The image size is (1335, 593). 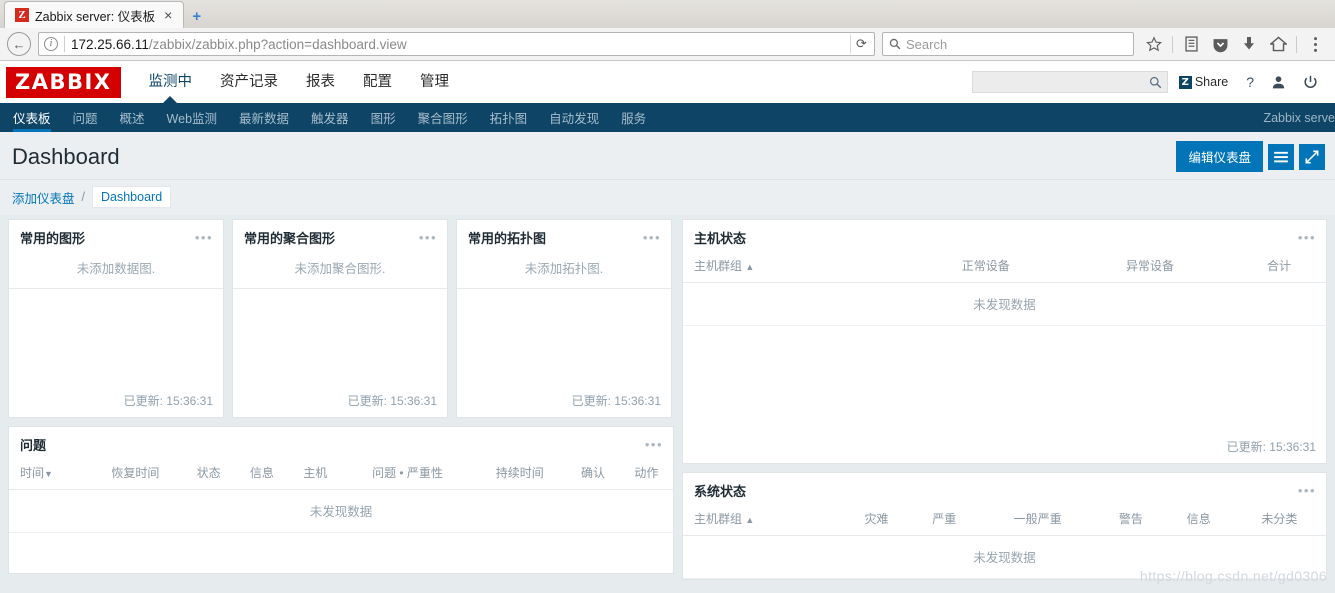 I want to click on widget-title: 常用的拓扑图, so click(x=507, y=238).